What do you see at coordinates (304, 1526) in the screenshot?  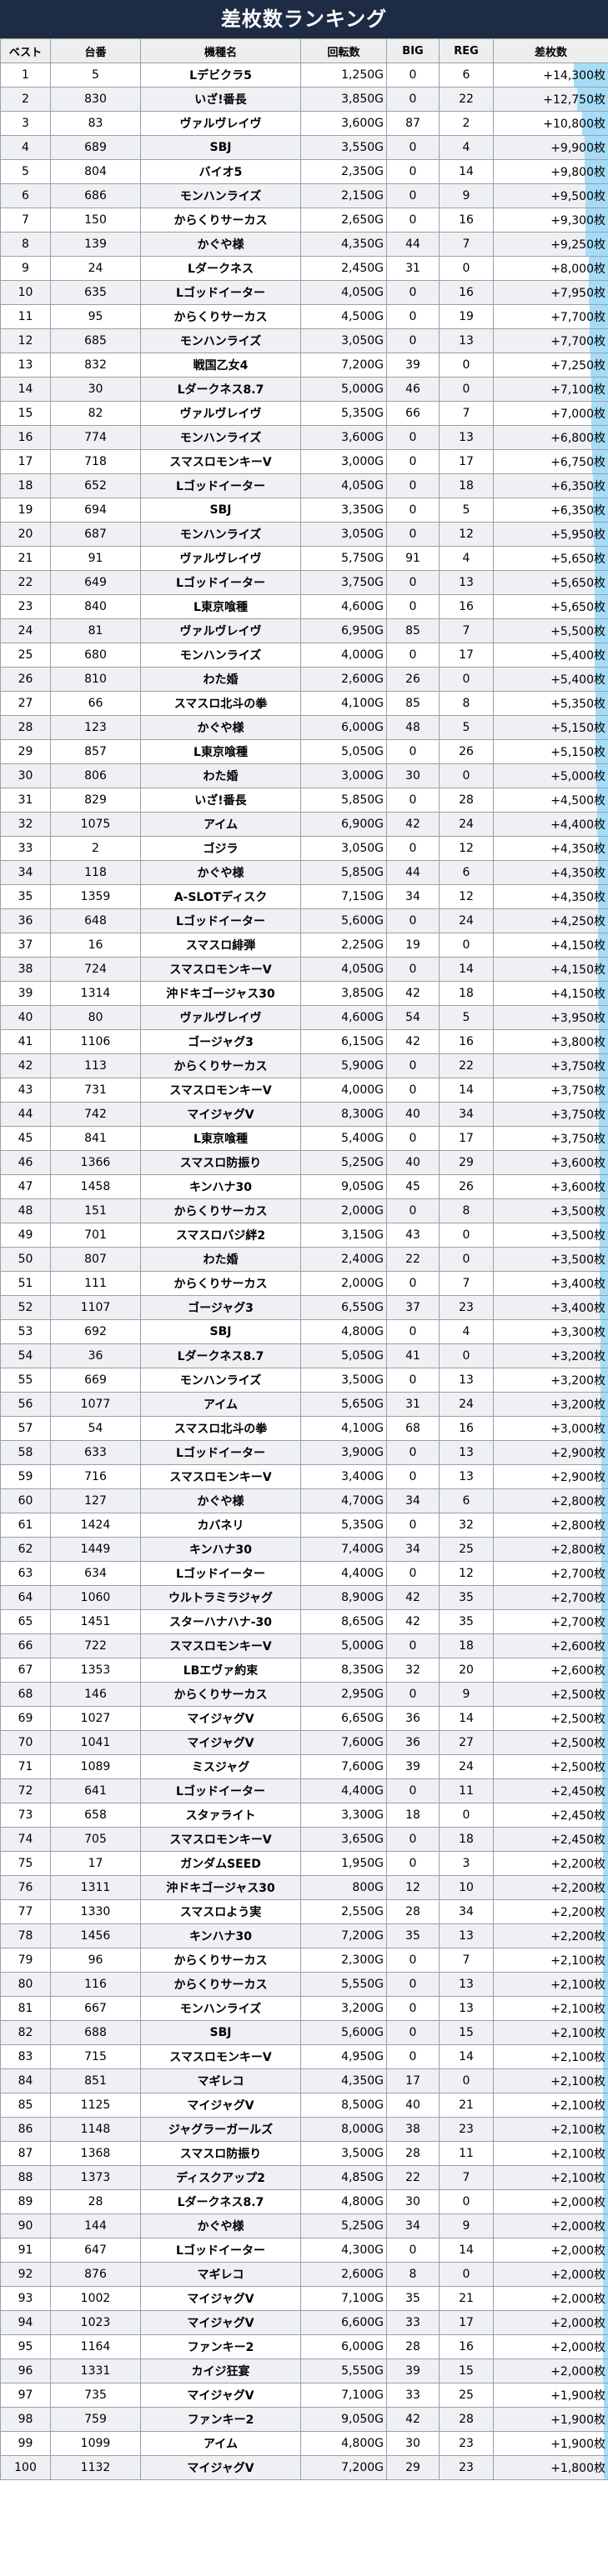 I see `table-row: 61 1424 カバネリ 5,350G 0 32 +2,800枚` at bounding box center [304, 1526].